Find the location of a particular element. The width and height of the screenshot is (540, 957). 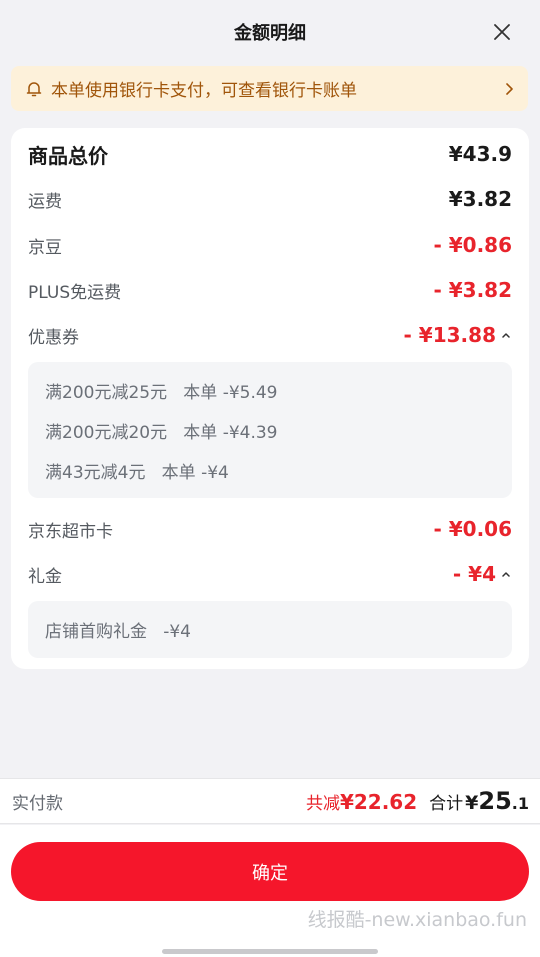

page-title: 金额明细 is located at coordinates (270, 33).